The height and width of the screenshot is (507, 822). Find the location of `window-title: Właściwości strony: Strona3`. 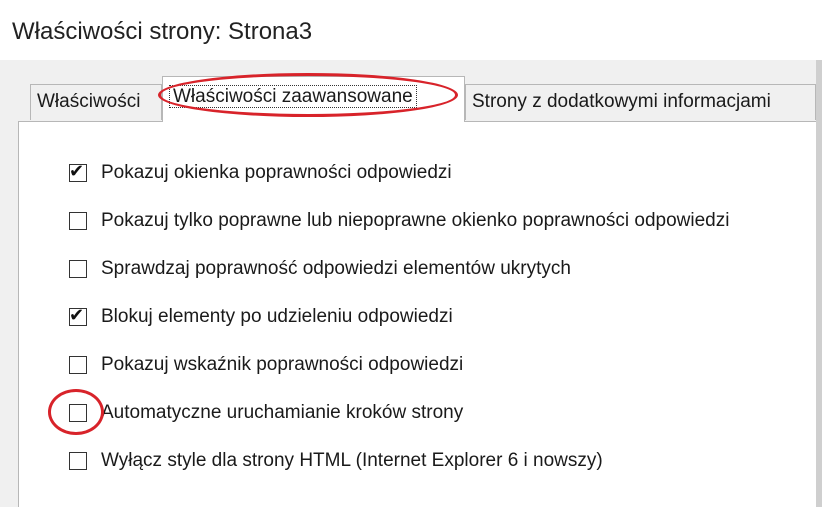

window-title: Właściwości strony: Strona3 is located at coordinates (162, 31).